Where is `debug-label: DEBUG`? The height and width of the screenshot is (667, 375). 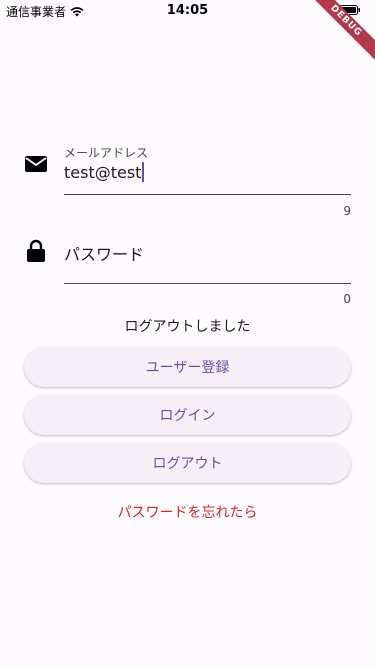
debug-label: DEBUG is located at coordinates (338, 32).